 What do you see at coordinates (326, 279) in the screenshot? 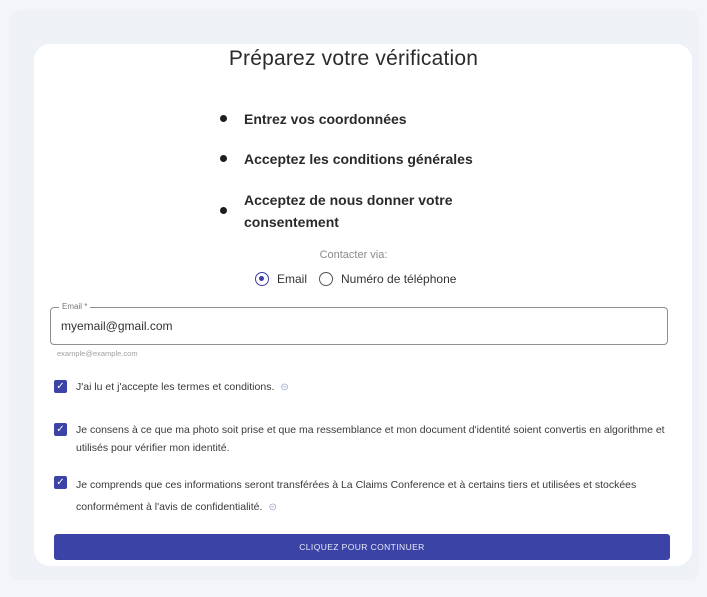
I see `radio-phone` at bounding box center [326, 279].